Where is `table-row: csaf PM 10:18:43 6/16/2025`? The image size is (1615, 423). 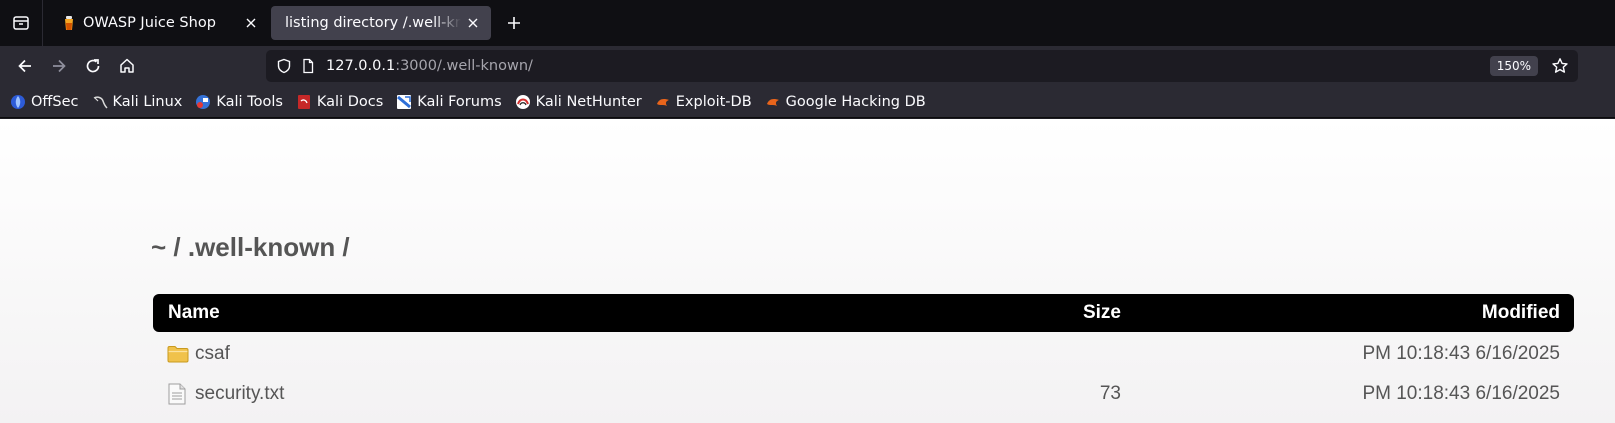 table-row: csaf PM 10:18:43 6/16/2025 is located at coordinates (863, 352).